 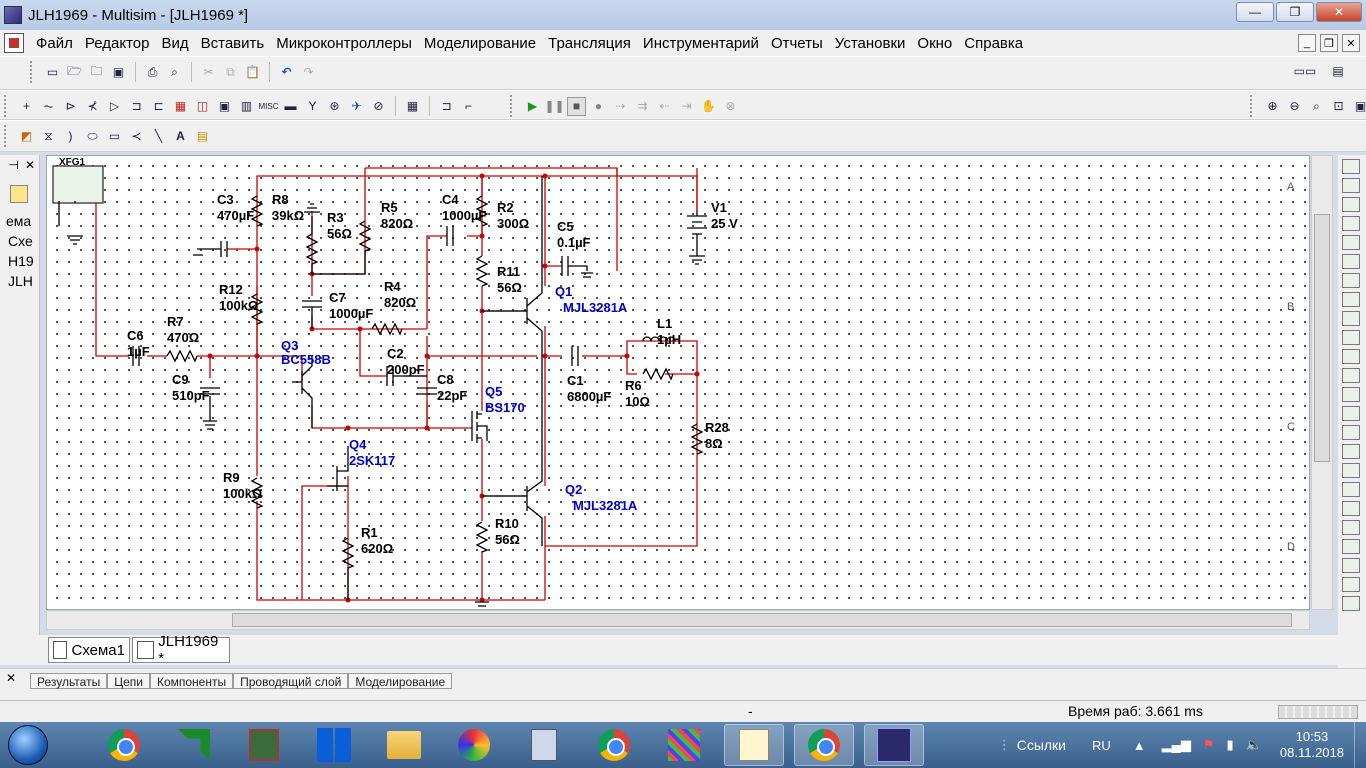 What do you see at coordinates (1041, 745) in the screenshot?
I see `links-toolbar: Ссылки` at bounding box center [1041, 745].